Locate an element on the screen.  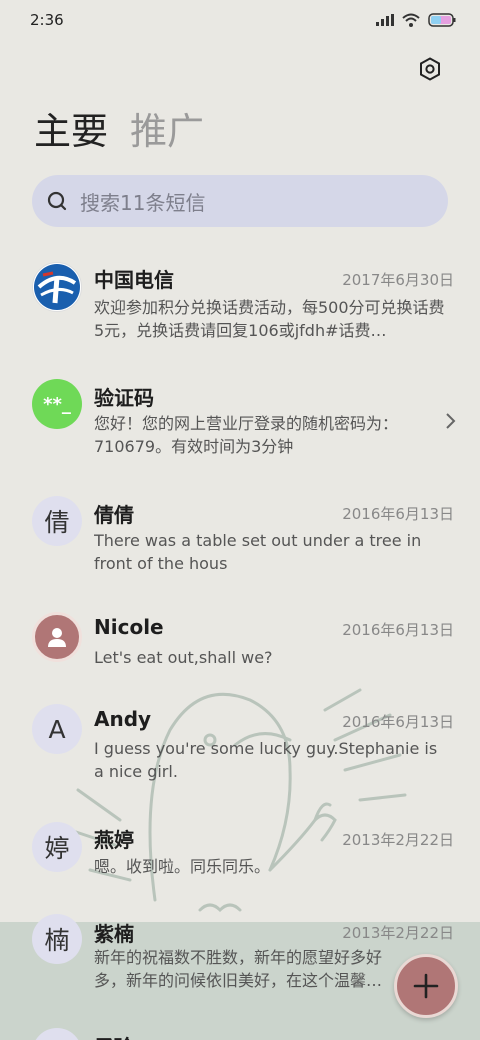
contact-avatar: A is located at coordinates (57, 729).